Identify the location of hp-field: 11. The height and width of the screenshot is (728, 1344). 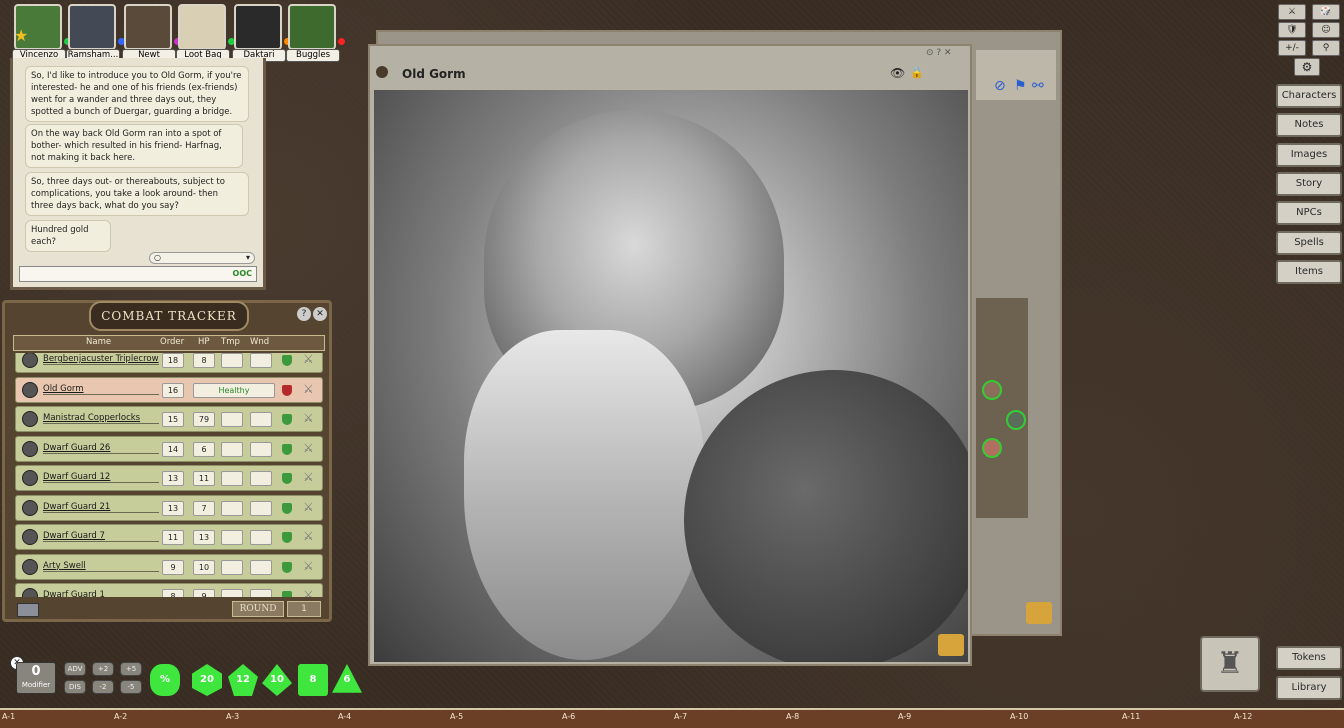
(204, 478).